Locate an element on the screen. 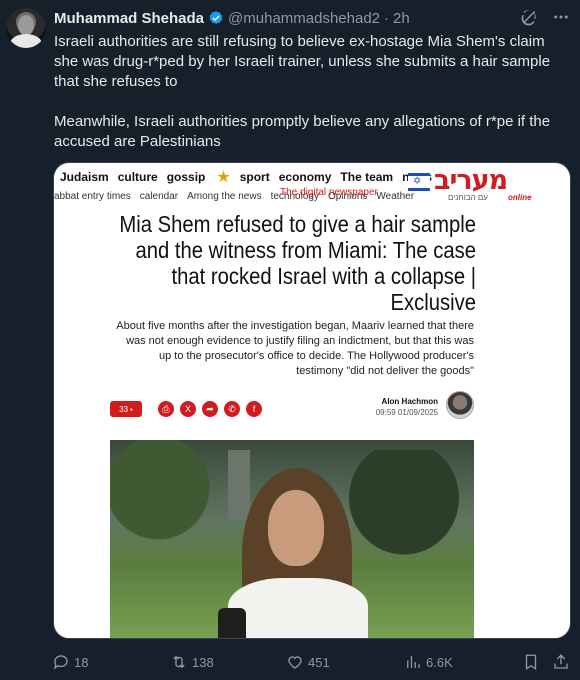 This screenshot has width=580, height=680. comment-count: 33 is located at coordinates (124, 409).